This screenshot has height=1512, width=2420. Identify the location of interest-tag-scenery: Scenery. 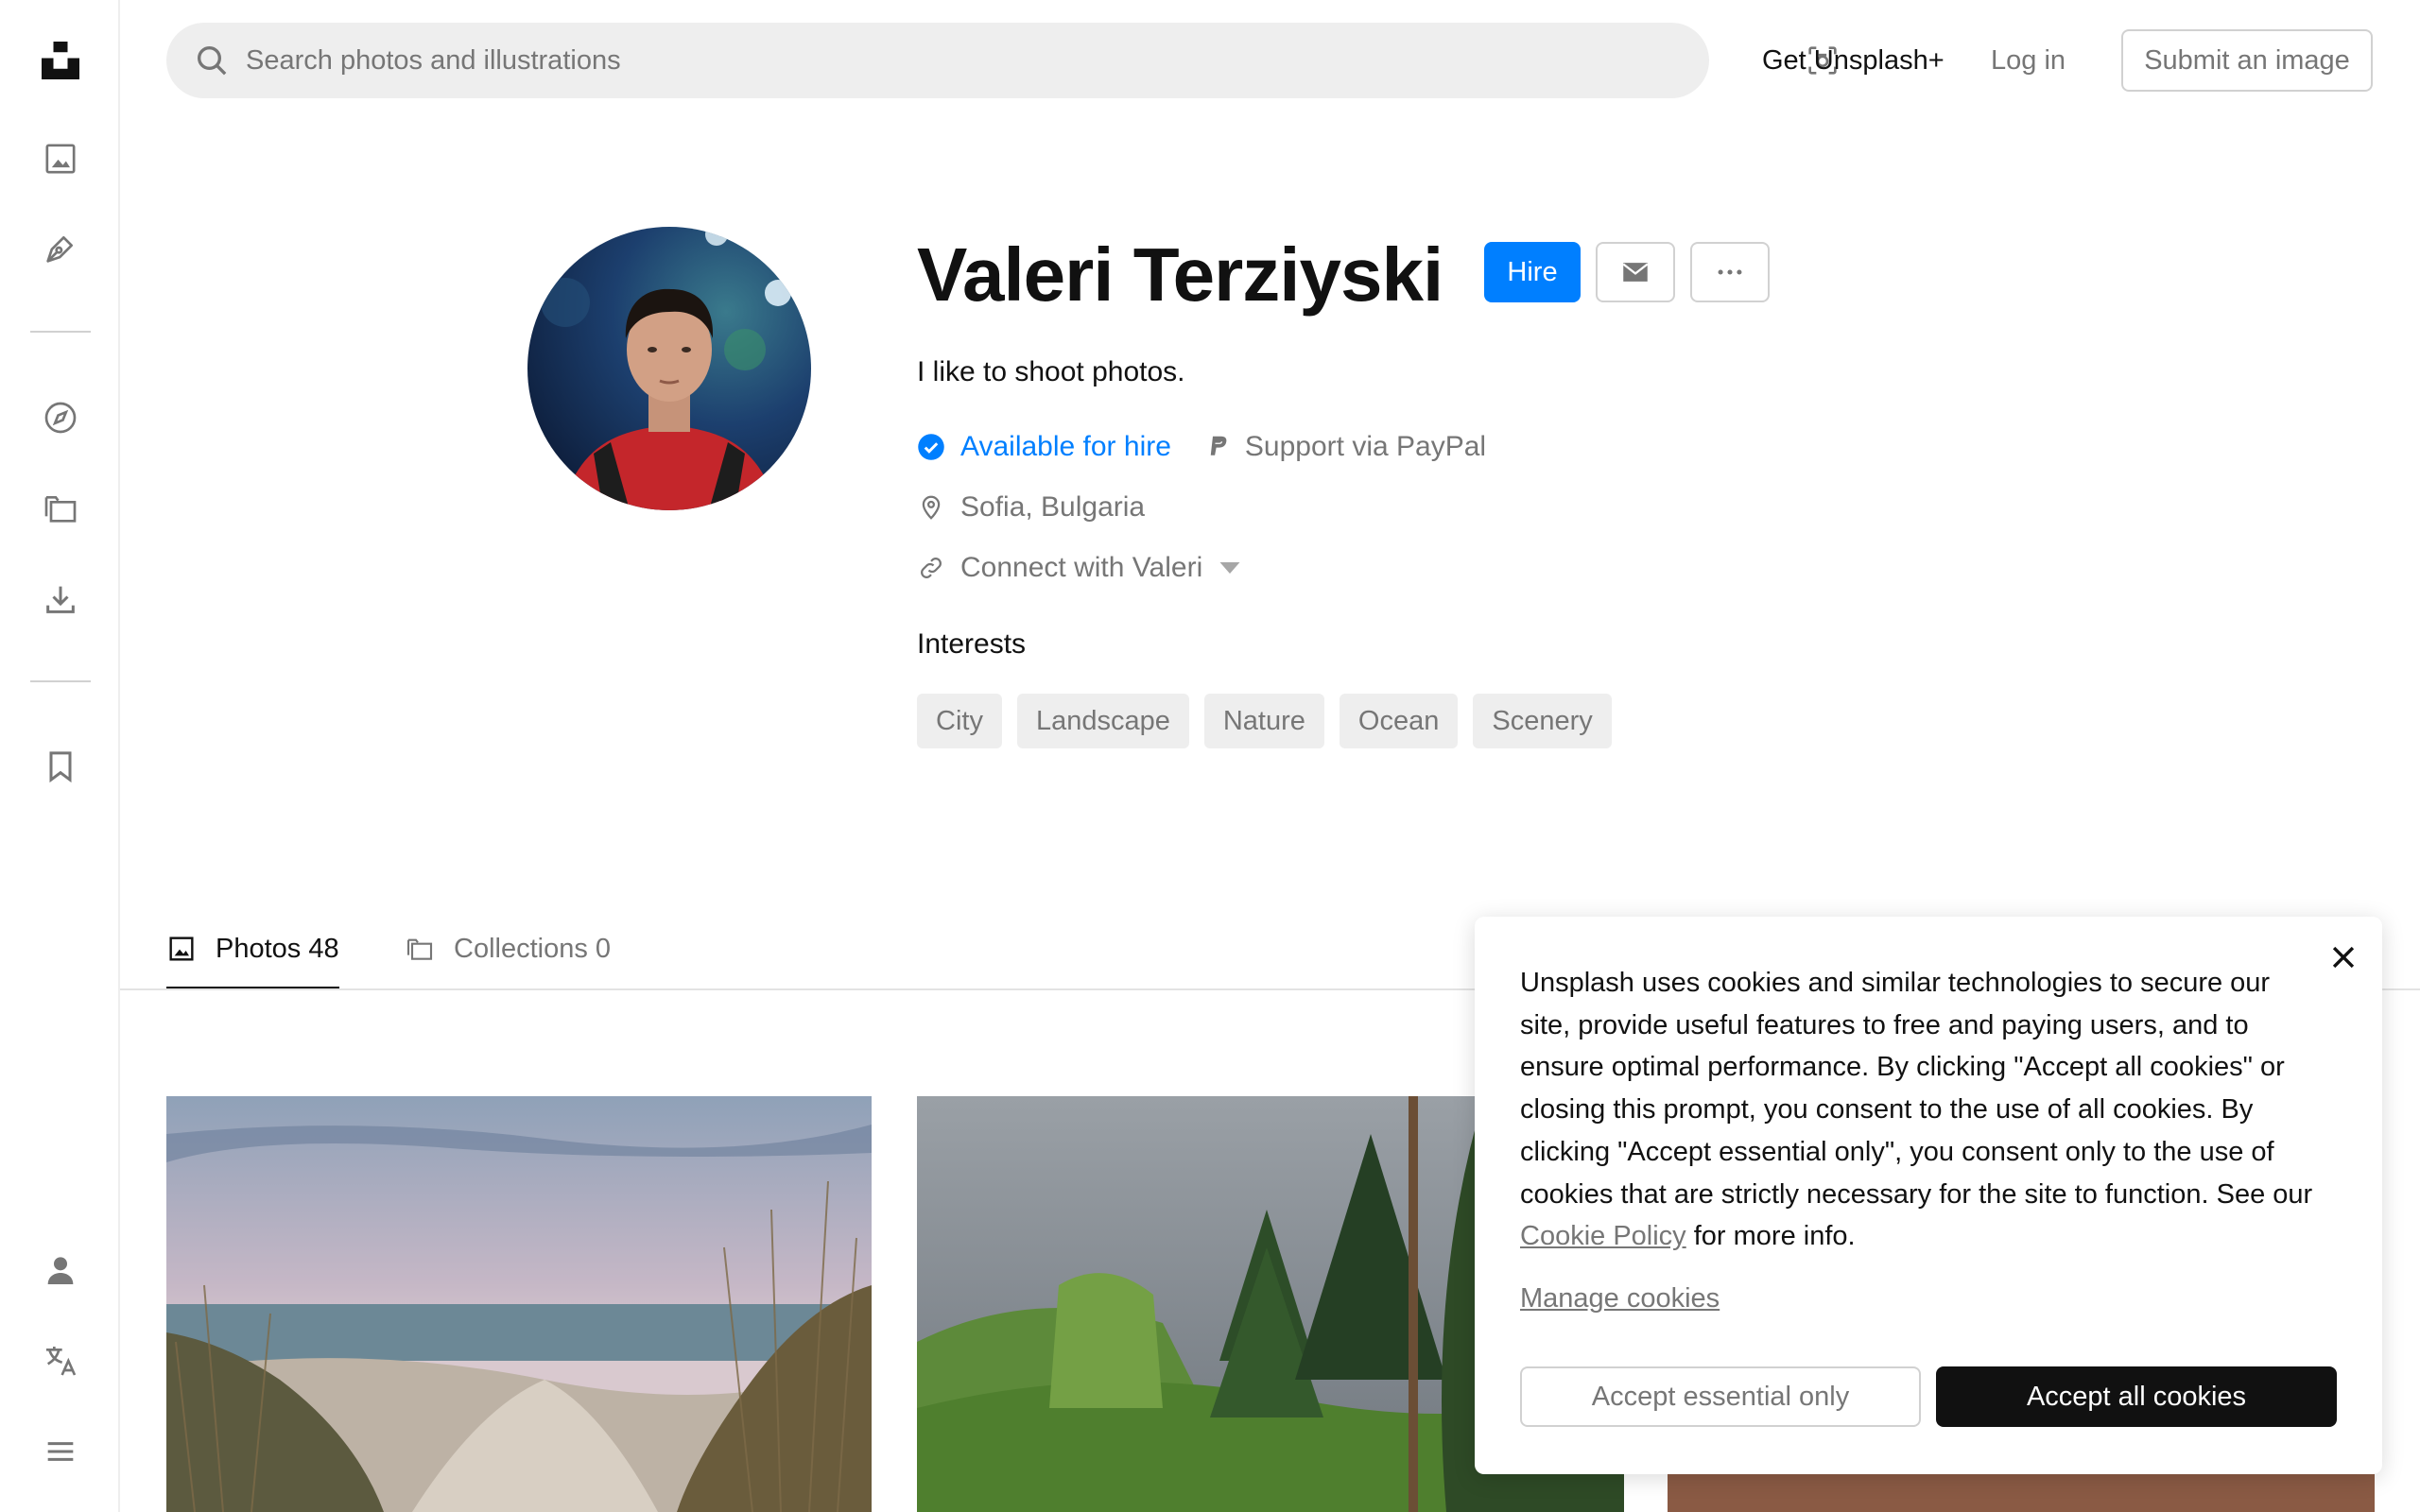
(1542, 721).